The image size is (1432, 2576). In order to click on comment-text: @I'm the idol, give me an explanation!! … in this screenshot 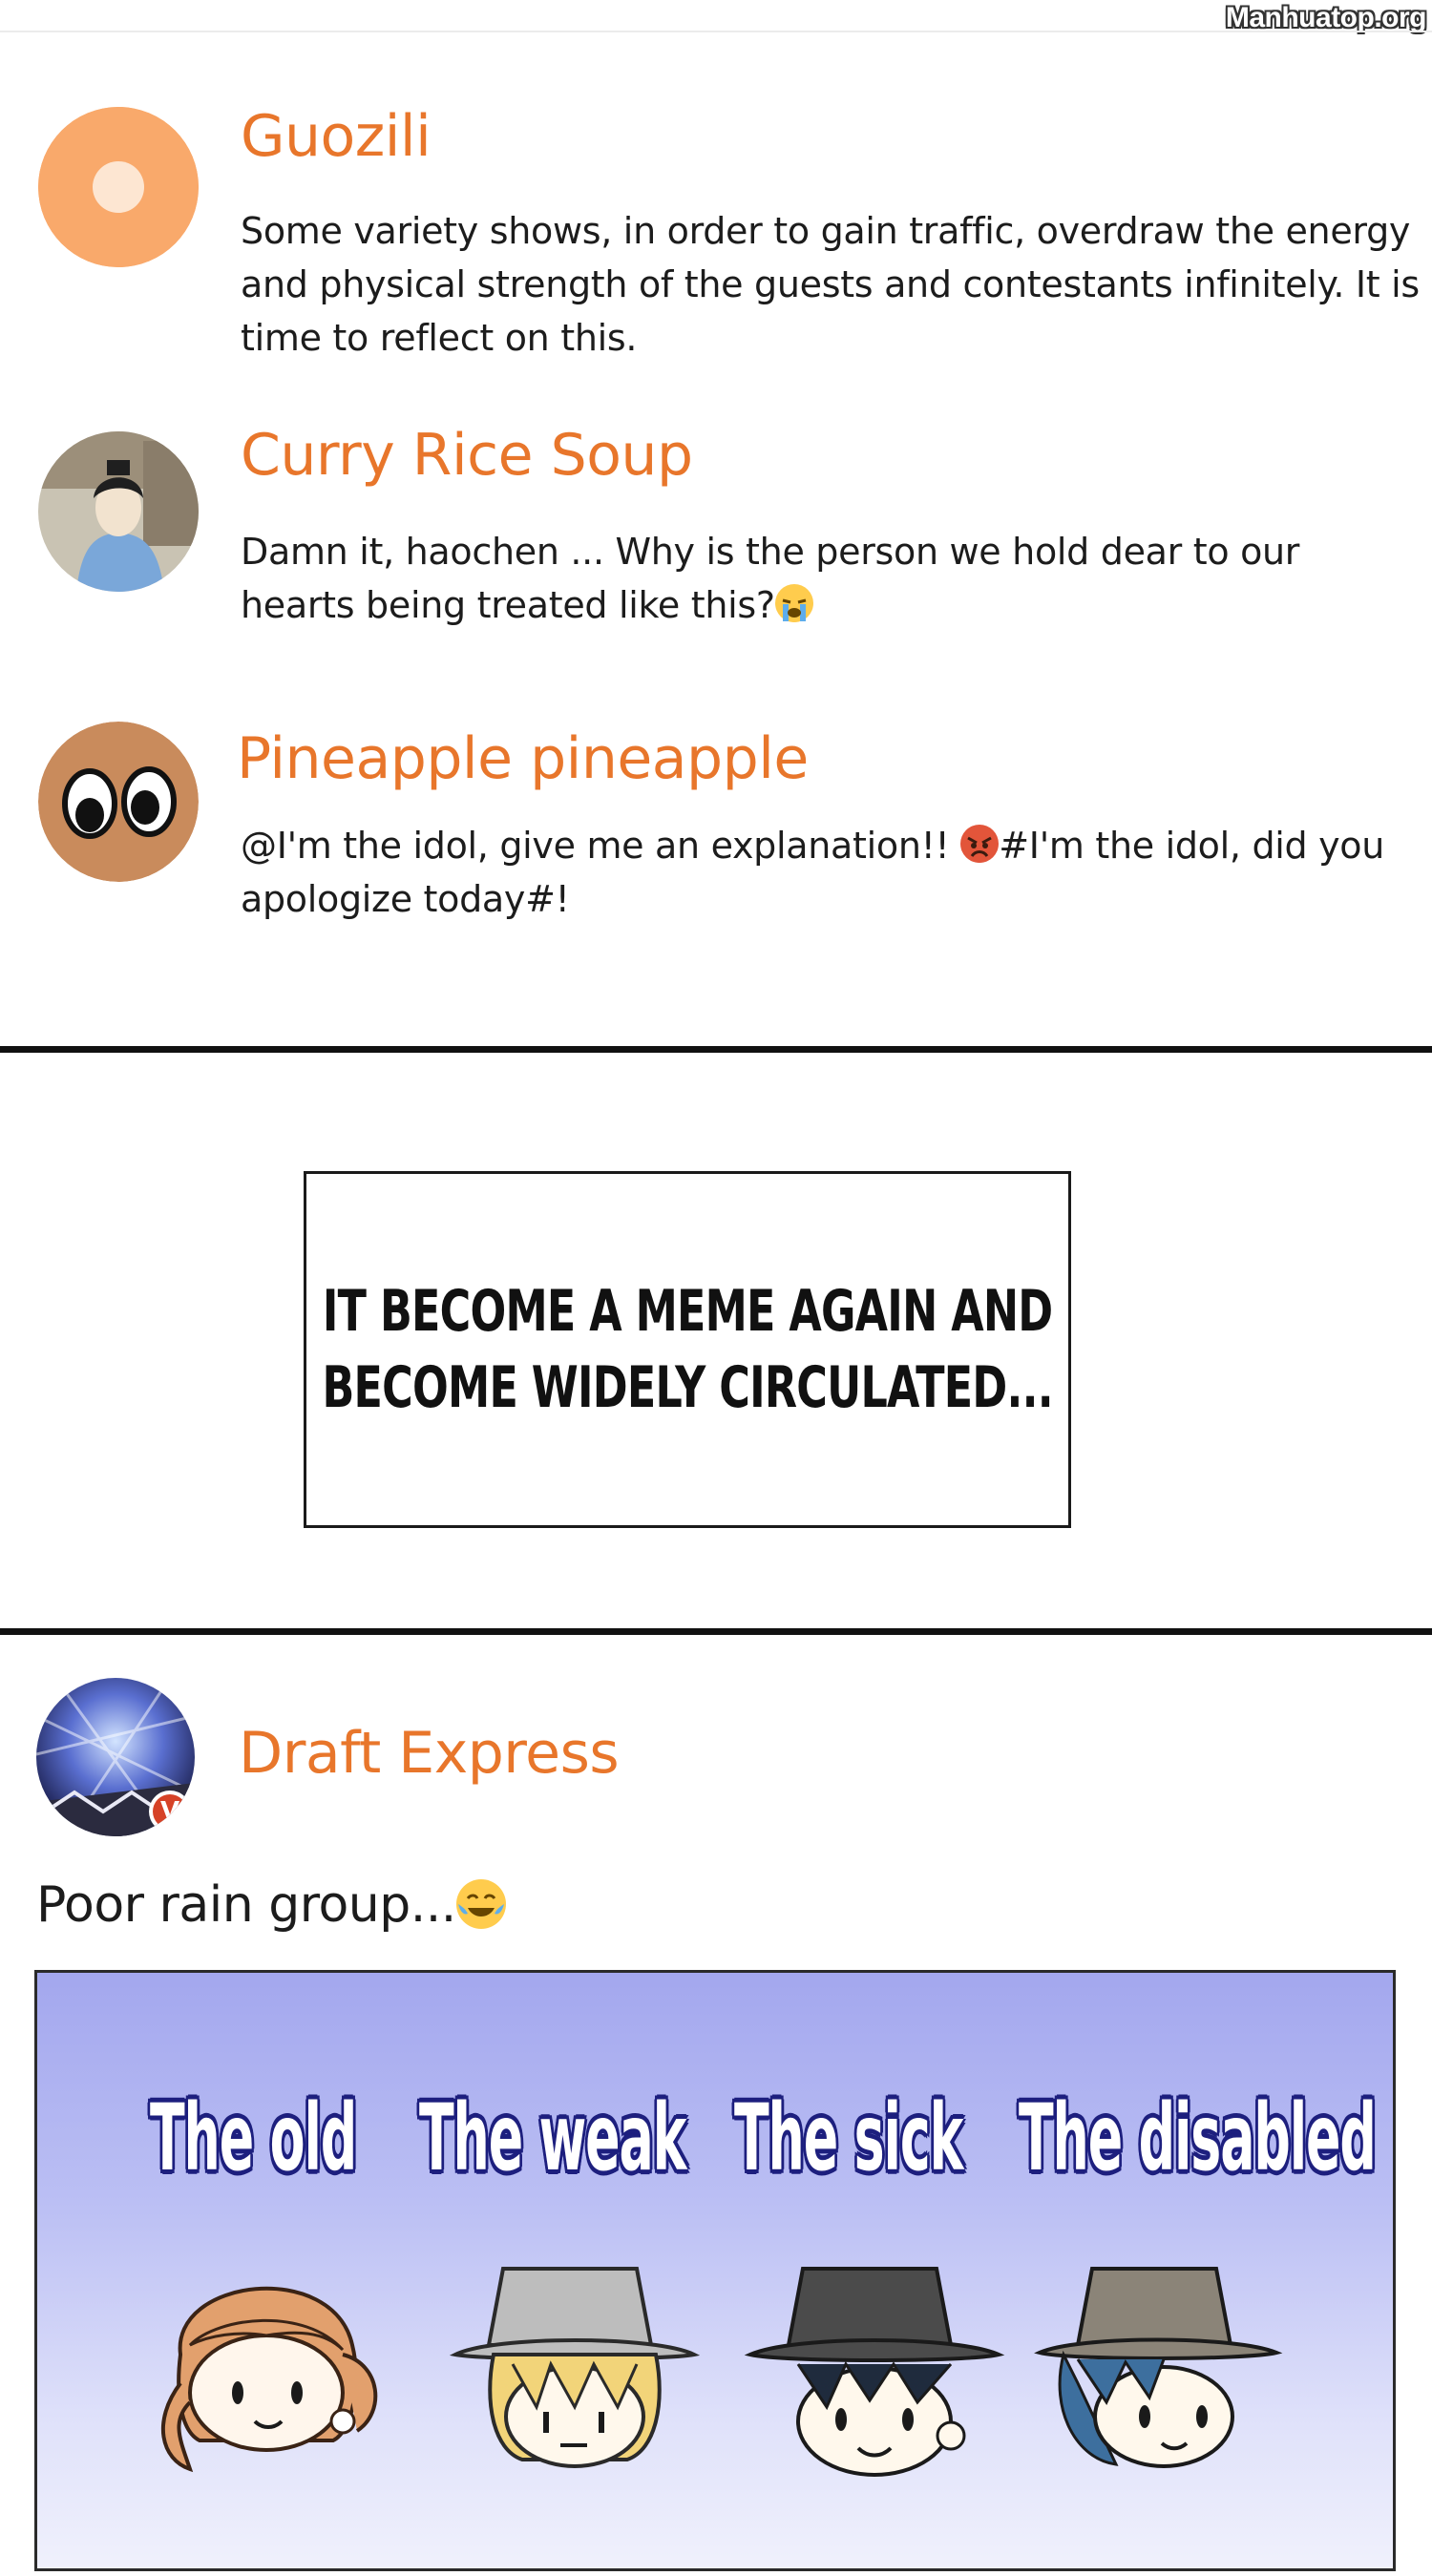, I will do `click(832, 872)`.